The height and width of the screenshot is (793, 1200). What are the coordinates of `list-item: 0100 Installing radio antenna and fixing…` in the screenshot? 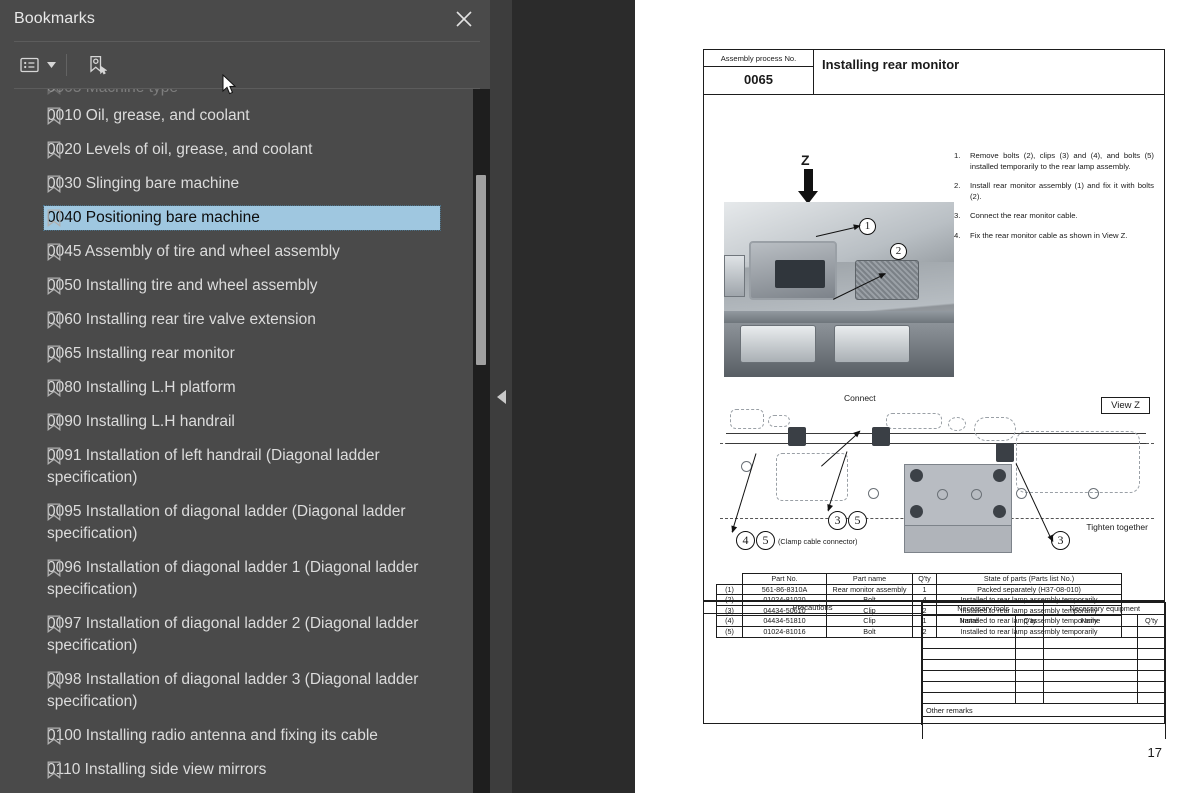 It's located at (244, 736).